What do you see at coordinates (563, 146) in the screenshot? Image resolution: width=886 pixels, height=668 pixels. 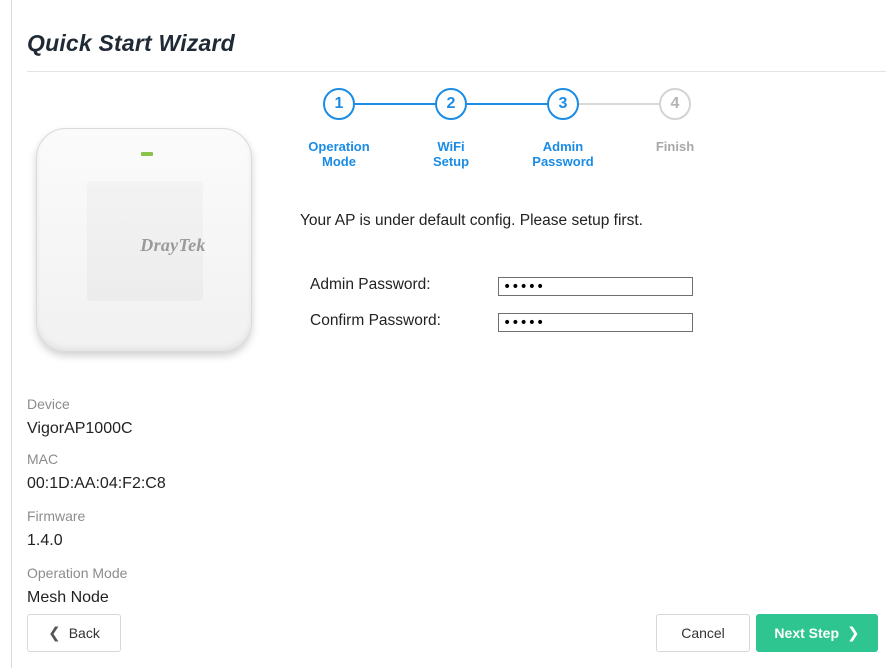 I see `step-3-label-line1: Admin` at bounding box center [563, 146].